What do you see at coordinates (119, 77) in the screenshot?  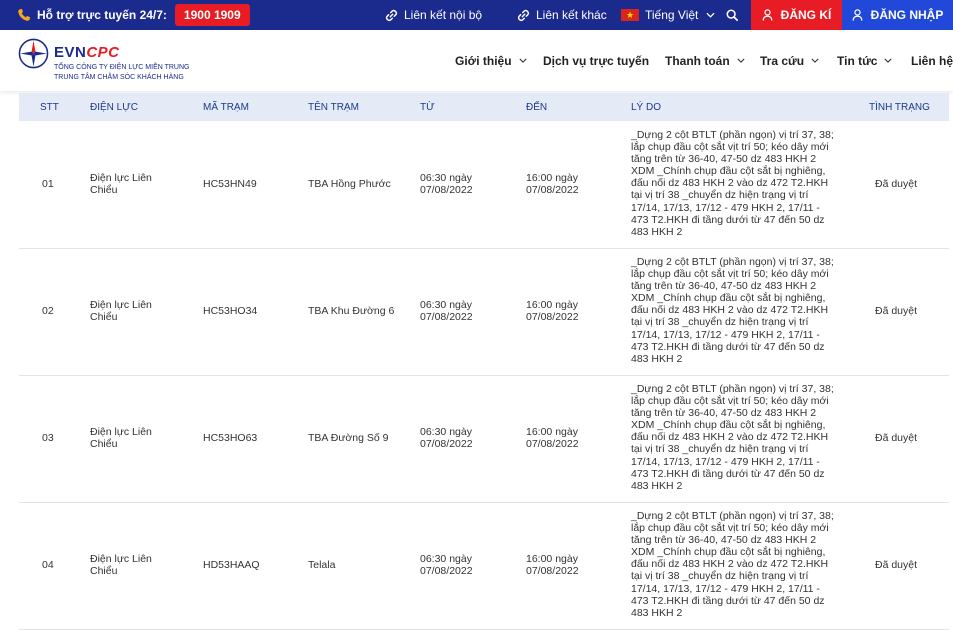 I see `brand-subtitle-2: TRUNG TÂM CHĂM SÓC KHÁCH HÀNG` at bounding box center [119, 77].